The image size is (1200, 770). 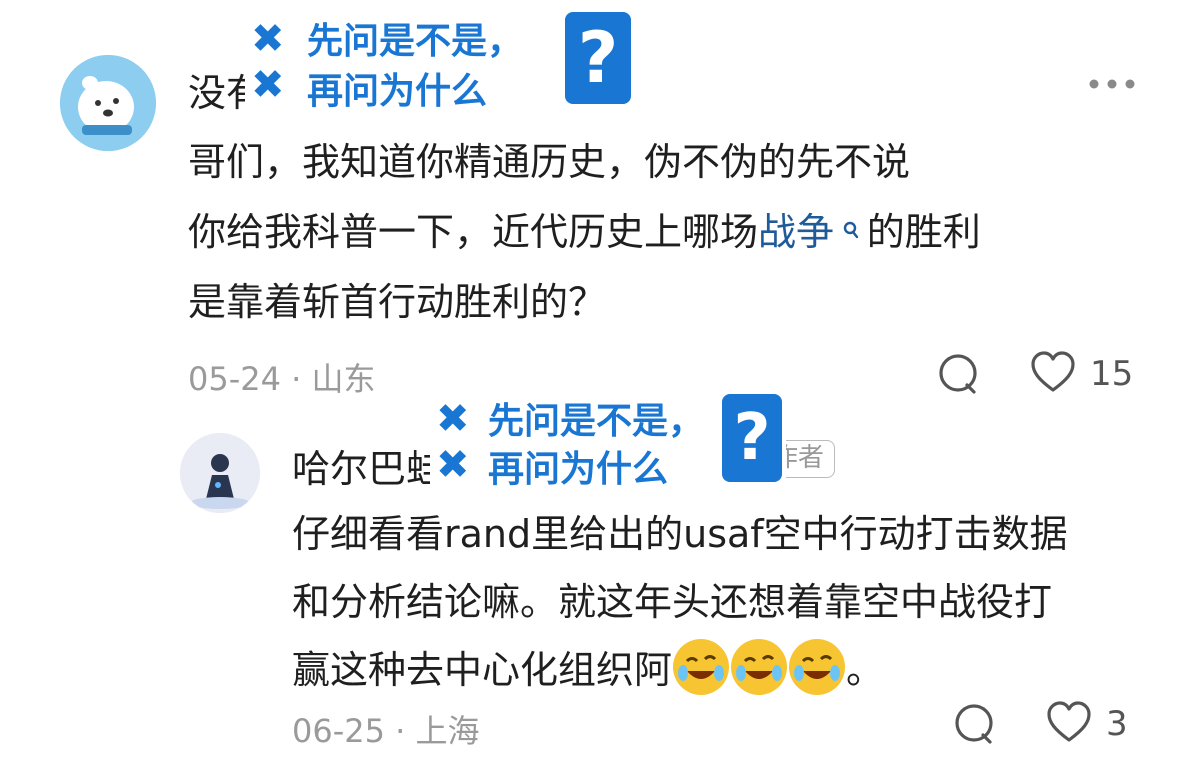 I want to click on like-count: 3, so click(x=1117, y=724).